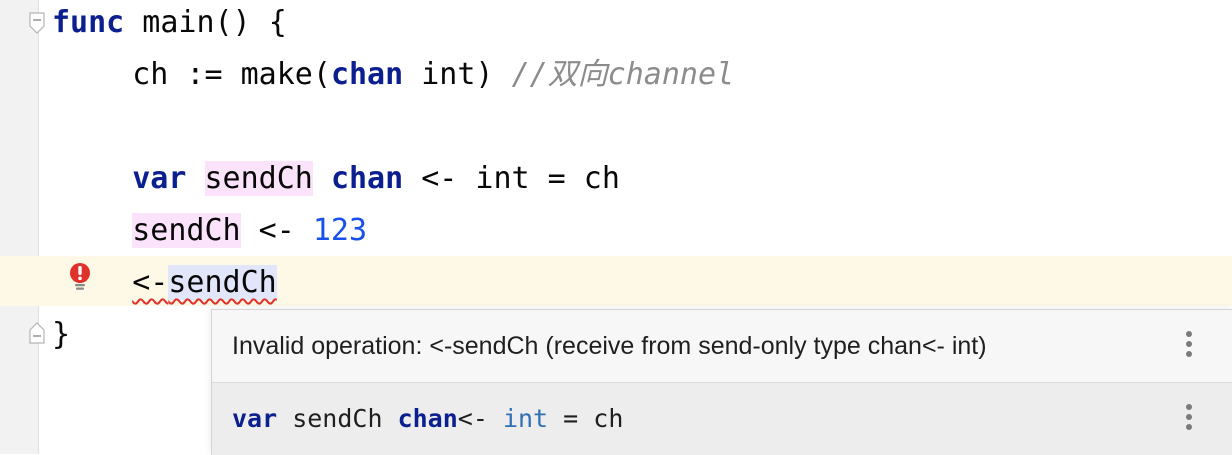 The height and width of the screenshot is (455, 1232). Describe the element at coordinates (340, 230) in the screenshot. I see `number-literal: 123` at that location.